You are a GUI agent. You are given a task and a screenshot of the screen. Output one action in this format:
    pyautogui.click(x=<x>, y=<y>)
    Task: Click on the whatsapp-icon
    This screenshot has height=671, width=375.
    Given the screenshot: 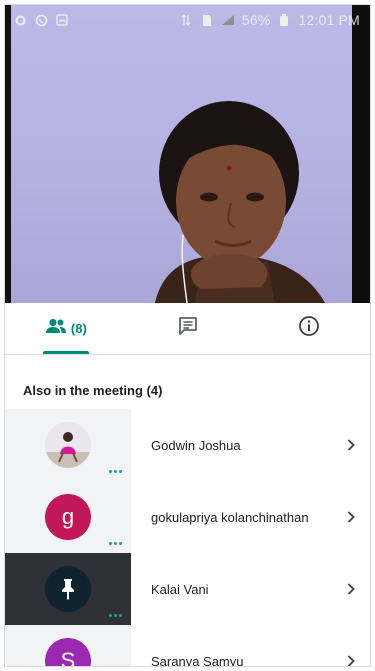 What is the action you would take?
    pyautogui.click(x=41, y=20)
    